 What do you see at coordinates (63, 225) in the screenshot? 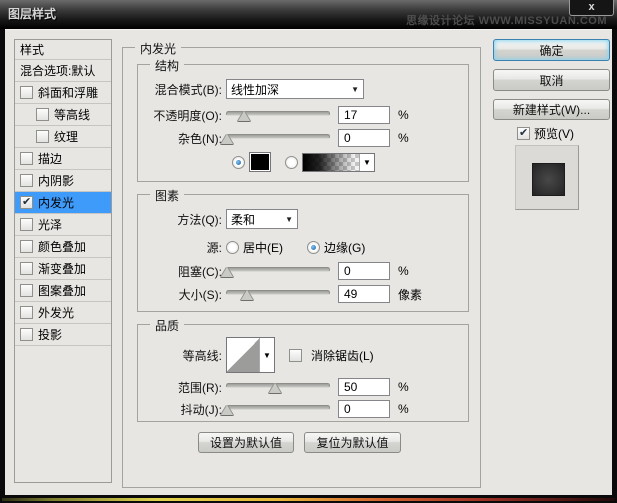
I see `sidebar-item-satin: 光泽` at bounding box center [63, 225].